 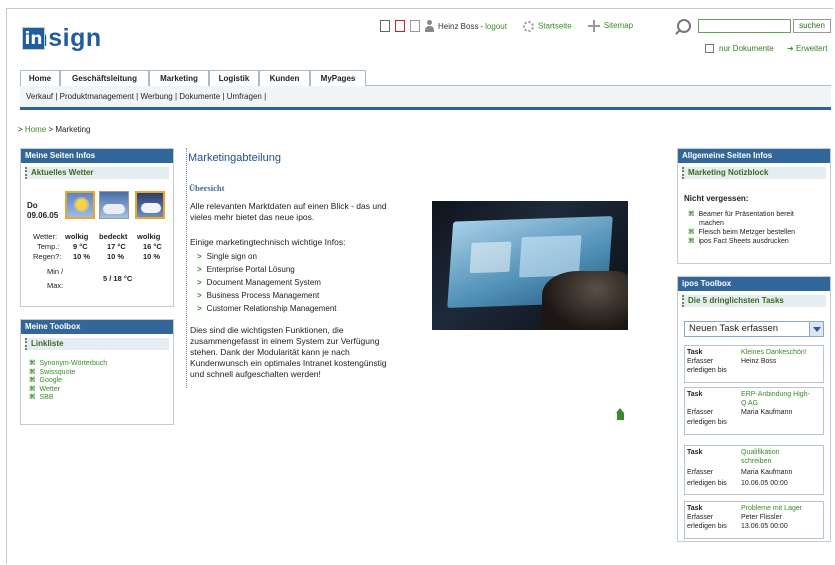 I want to click on minmax-label: Max:, so click(x=55, y=285).